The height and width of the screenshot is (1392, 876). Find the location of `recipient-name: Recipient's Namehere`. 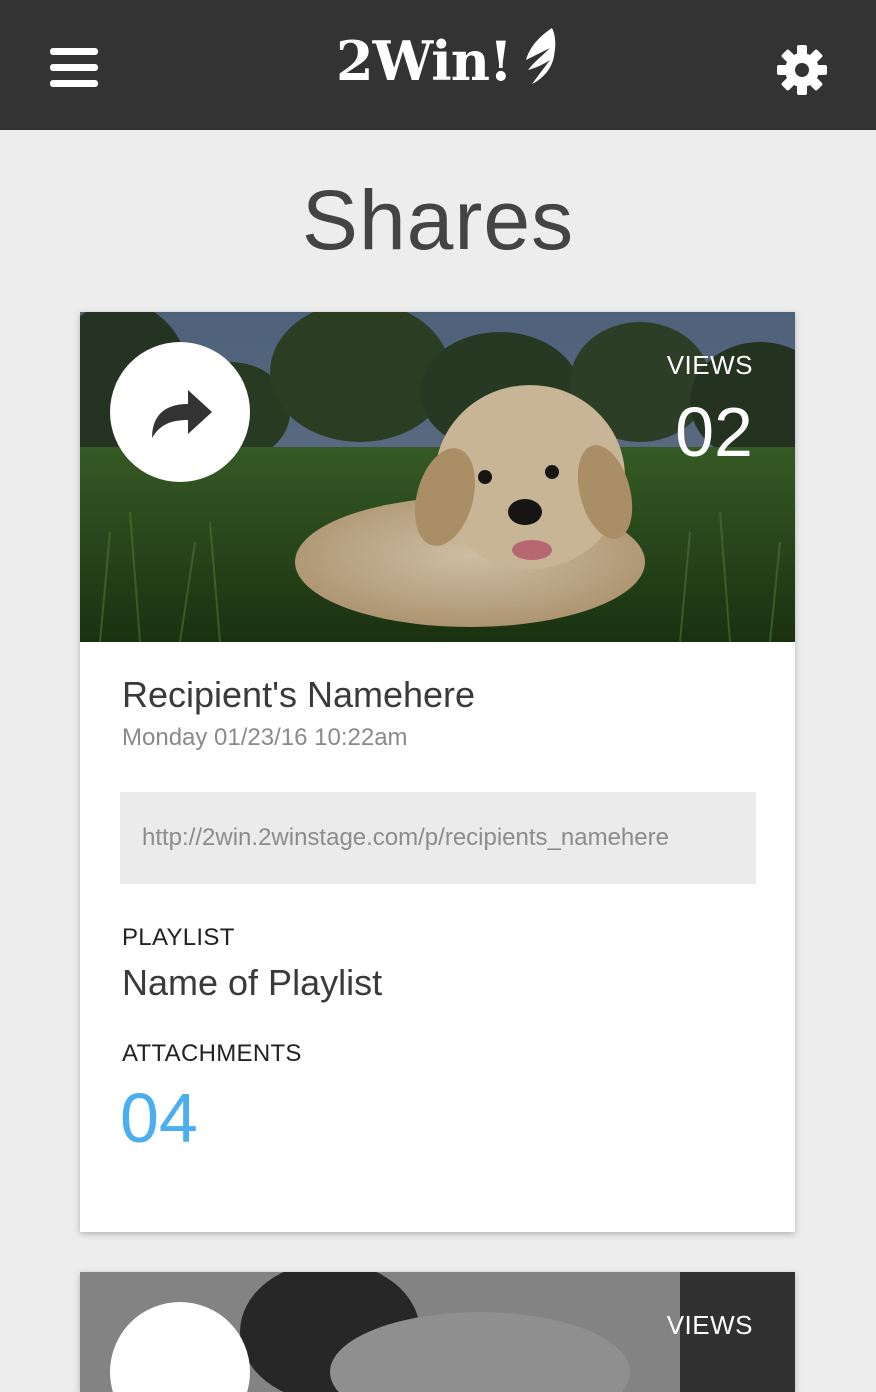

recipient-name: Recipient's Namehere is located at coordinates (299, 694).